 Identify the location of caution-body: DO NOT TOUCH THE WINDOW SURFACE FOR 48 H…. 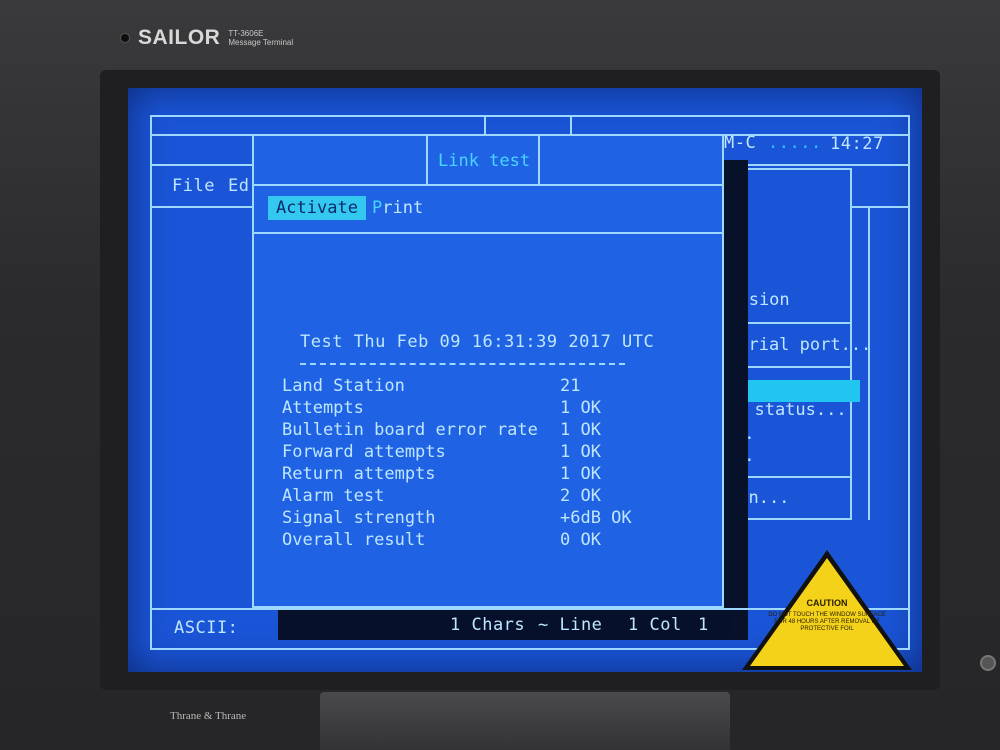
(827, 622).